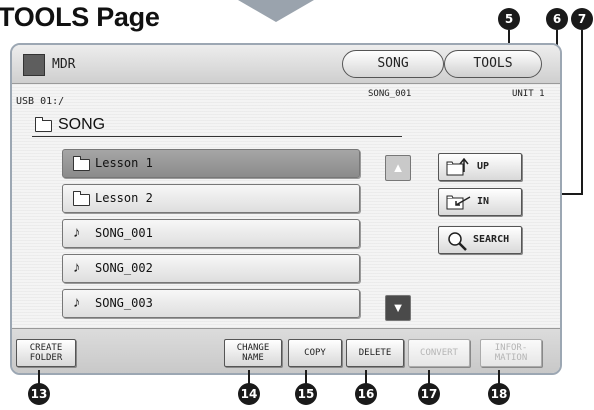 The height and width of the screenshot is (410, 594). Describe the element at coordinates (315, 353) in the screenshot. I see `copy-button: COPY` at that location.